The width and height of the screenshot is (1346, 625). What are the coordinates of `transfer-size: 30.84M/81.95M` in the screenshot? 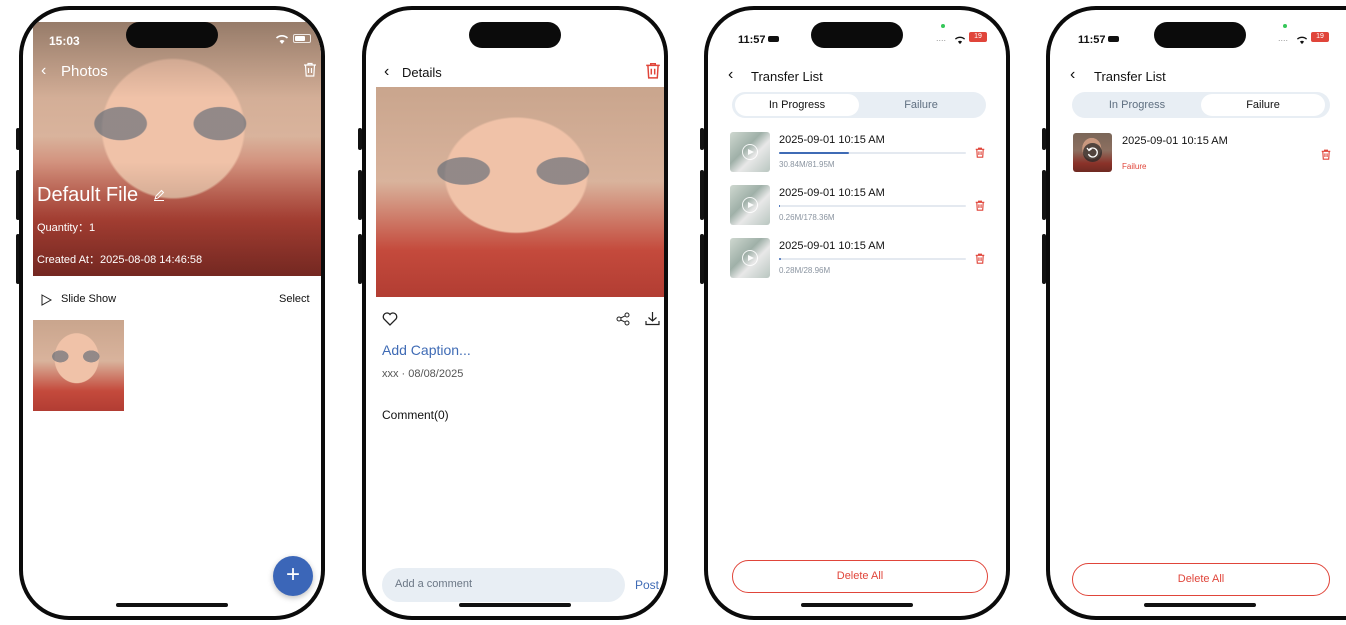 It's located at (807, 164).